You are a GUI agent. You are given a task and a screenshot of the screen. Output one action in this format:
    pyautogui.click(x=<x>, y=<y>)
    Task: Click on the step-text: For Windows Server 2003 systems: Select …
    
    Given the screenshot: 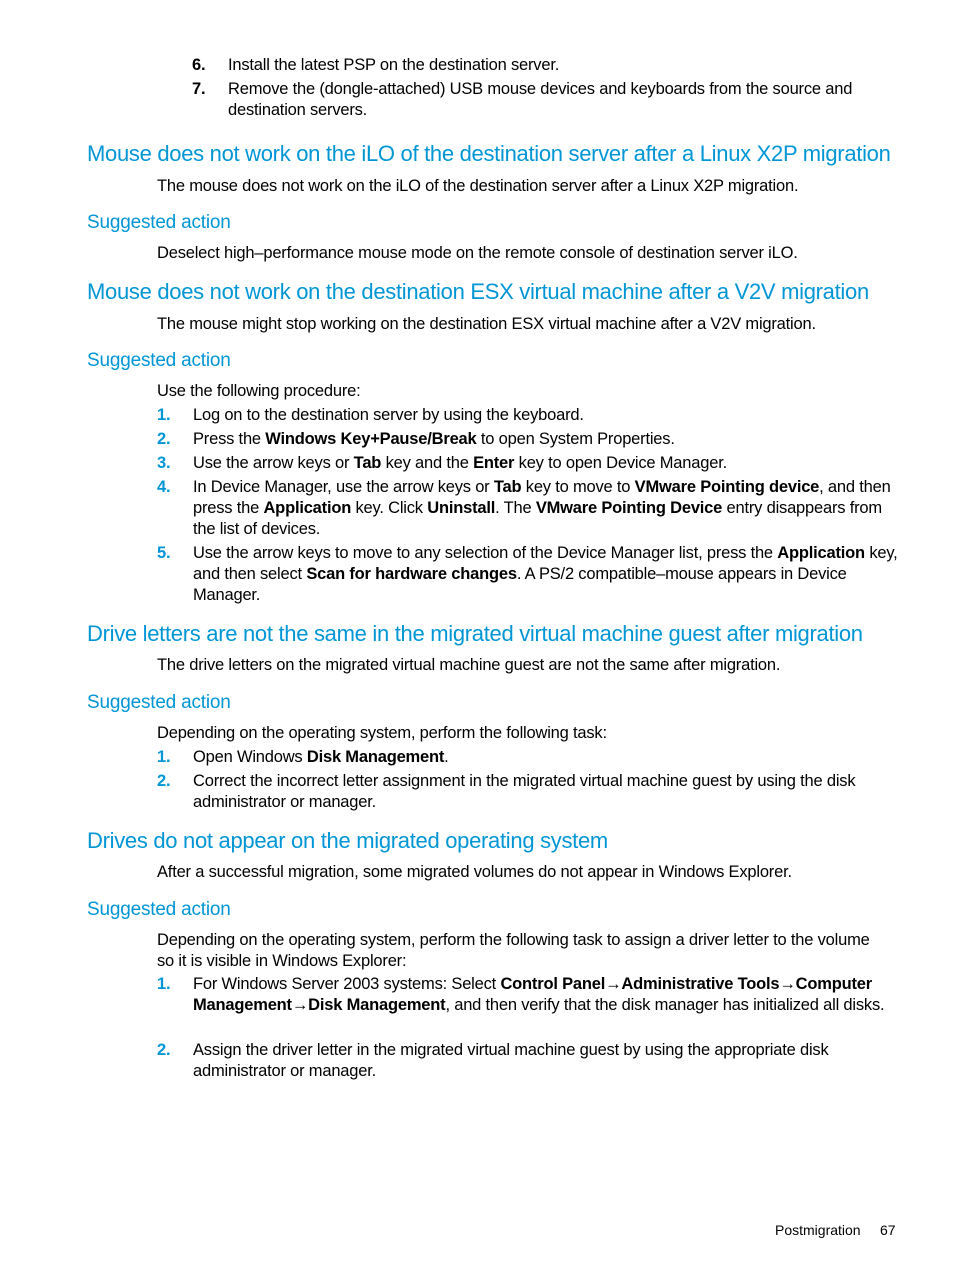 What is the action you would take?
    pyautogui.click(x=539, y=994)
    